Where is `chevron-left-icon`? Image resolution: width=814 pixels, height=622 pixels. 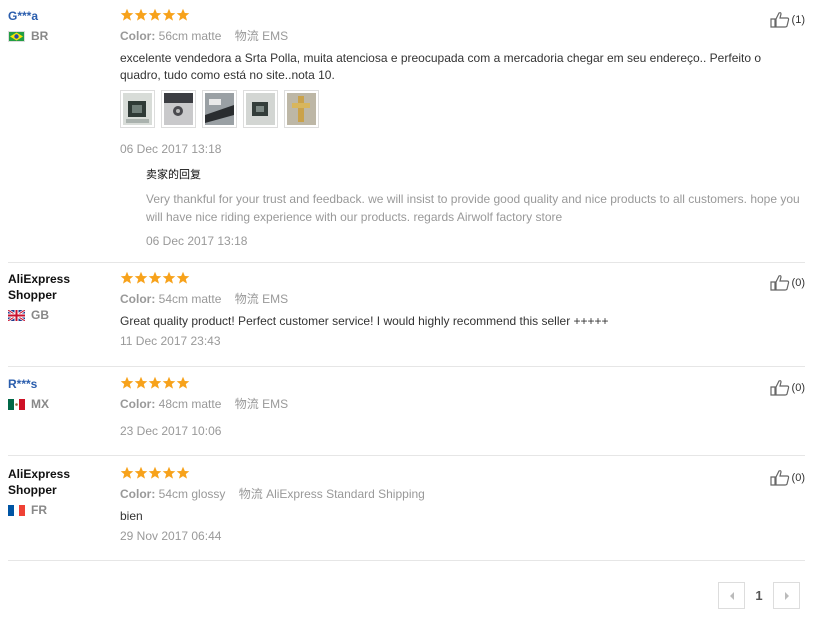
chevron-left-icon is located at coordinates (731, 595).